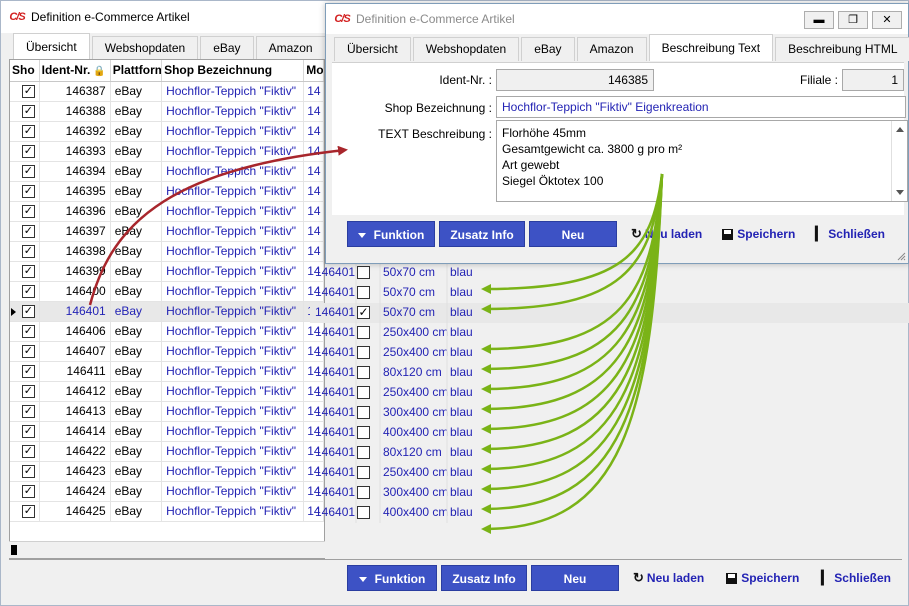  Describe the element at coordinates (167, 312) in the screenshot. I see `table-row: ✓146401eBayHochflor-Teppich "Fiktiv"14` at that location.